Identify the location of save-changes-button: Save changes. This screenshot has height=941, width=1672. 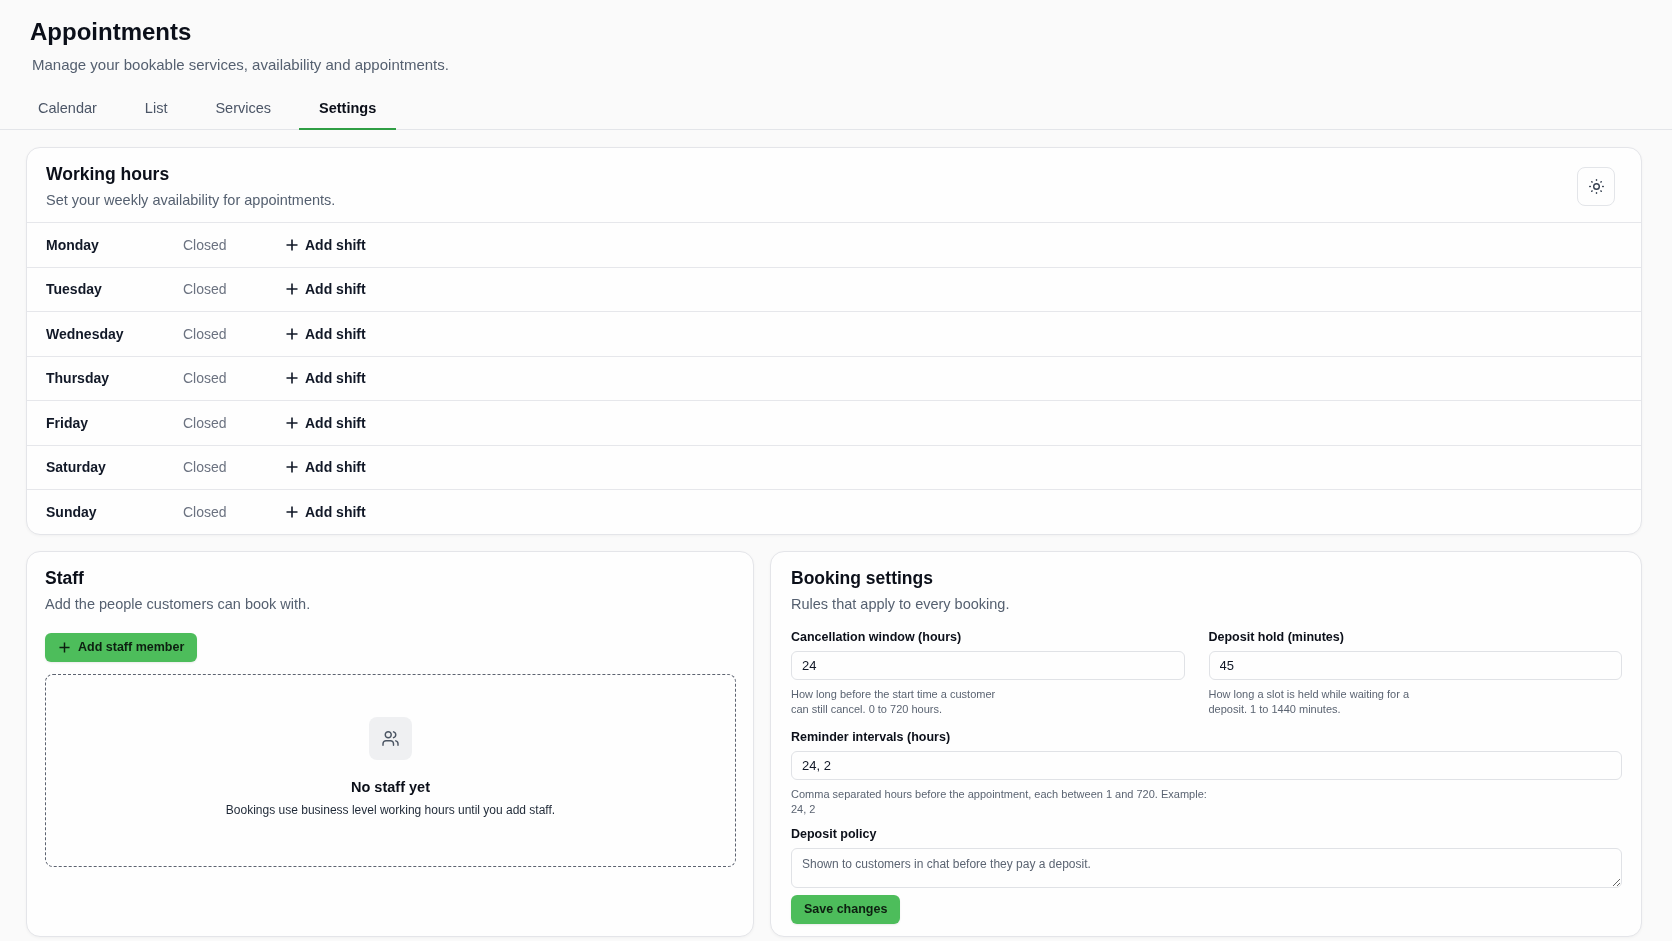
(846, 909).